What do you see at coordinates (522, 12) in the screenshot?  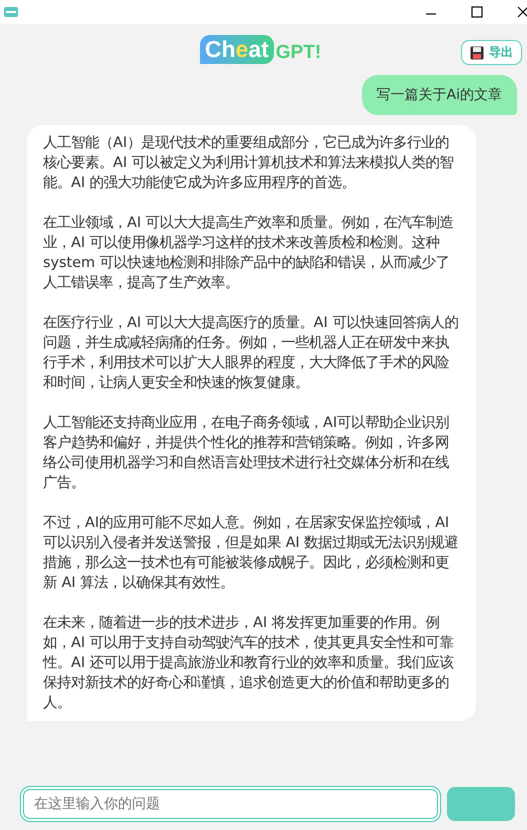 I see `close-icon` at bounding box center [522, 12].